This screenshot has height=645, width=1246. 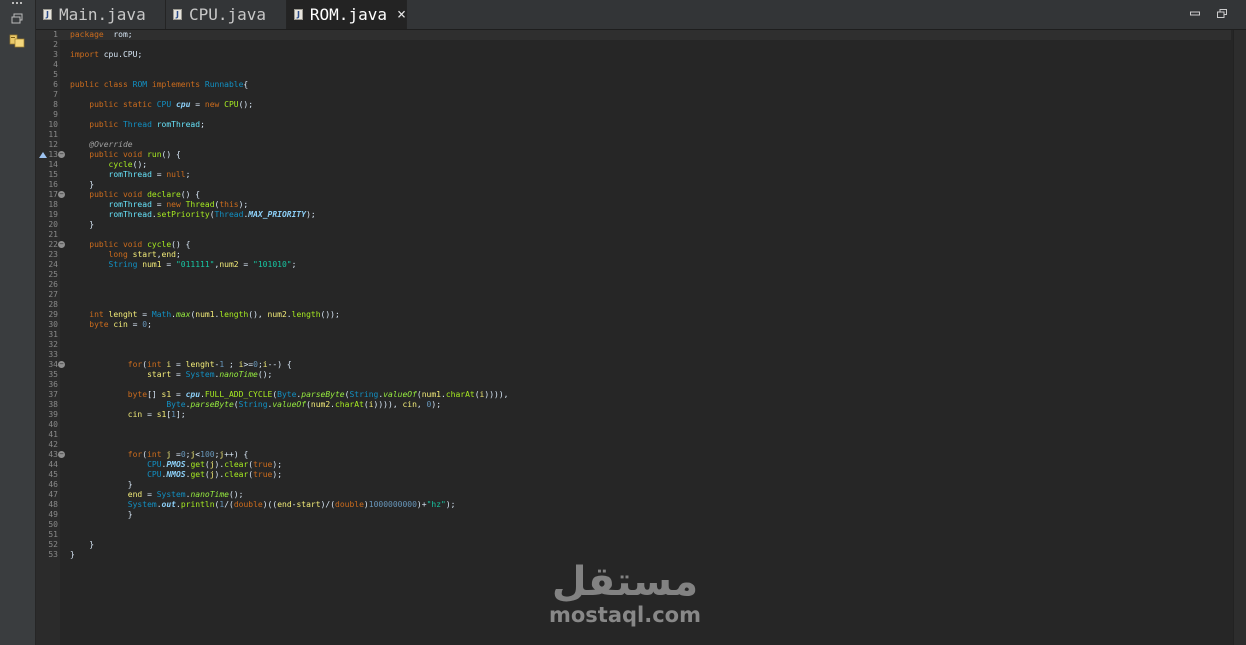 What do you see at coordinates (633, 105) in the screenshot?
I see `code-line: 8 public static CPU cpu = new CPU();` at bounding box center [633, 105].